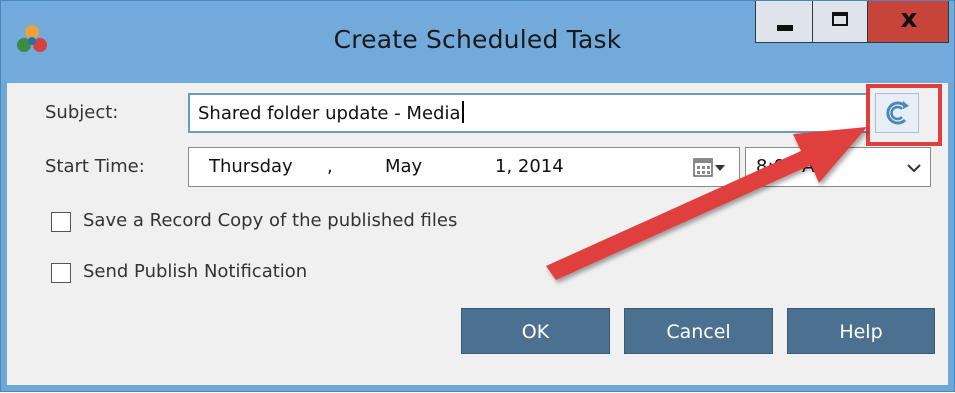  What do you see at coordinates (529, 166) in the screenshot?
I see `date-day-year: 1, 2014` at bounding box center [529, 166].